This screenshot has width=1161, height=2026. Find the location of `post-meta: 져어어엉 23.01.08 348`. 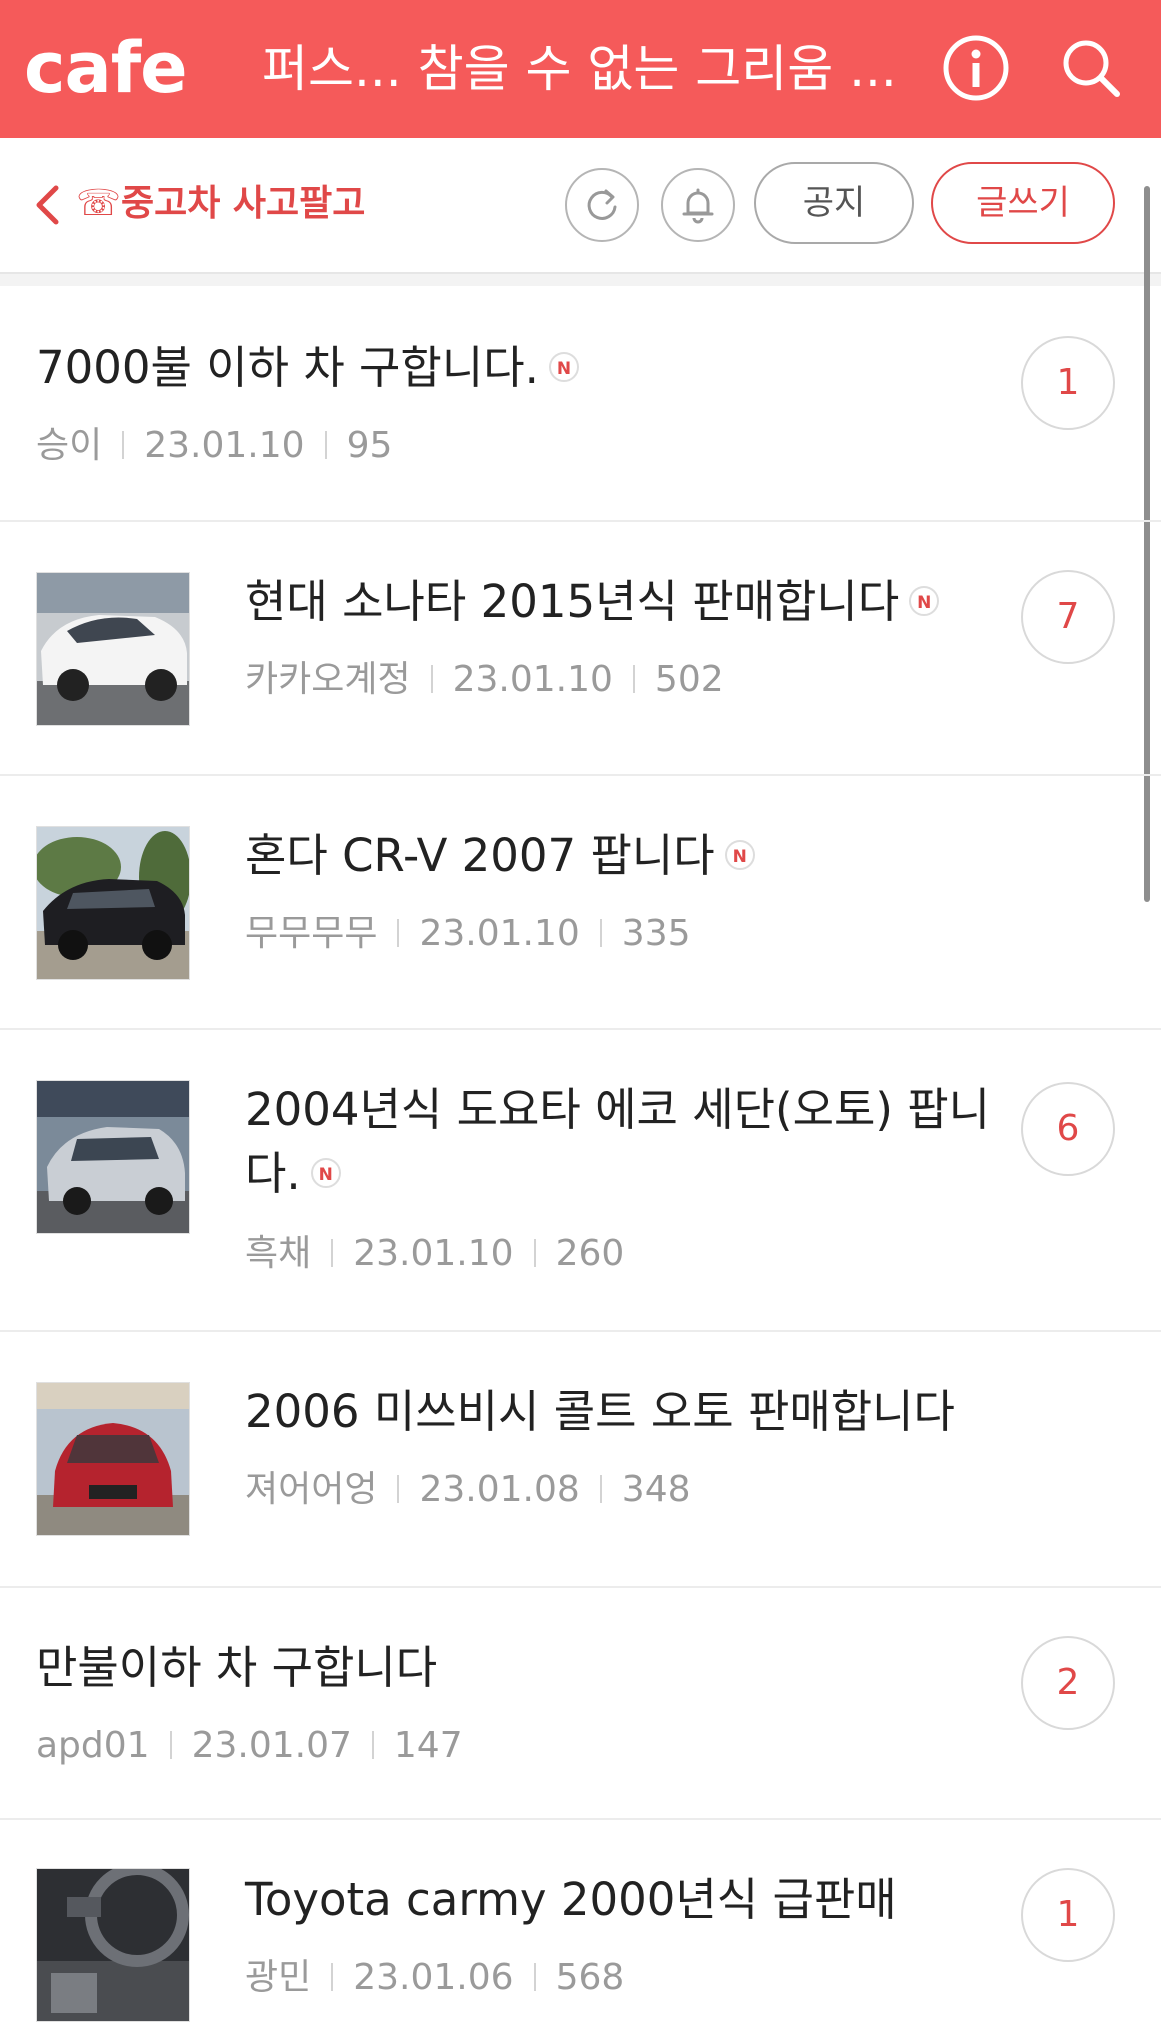

post-meta: 져어어엉 23.01.08 348 is located at coordinates (468, 1490).